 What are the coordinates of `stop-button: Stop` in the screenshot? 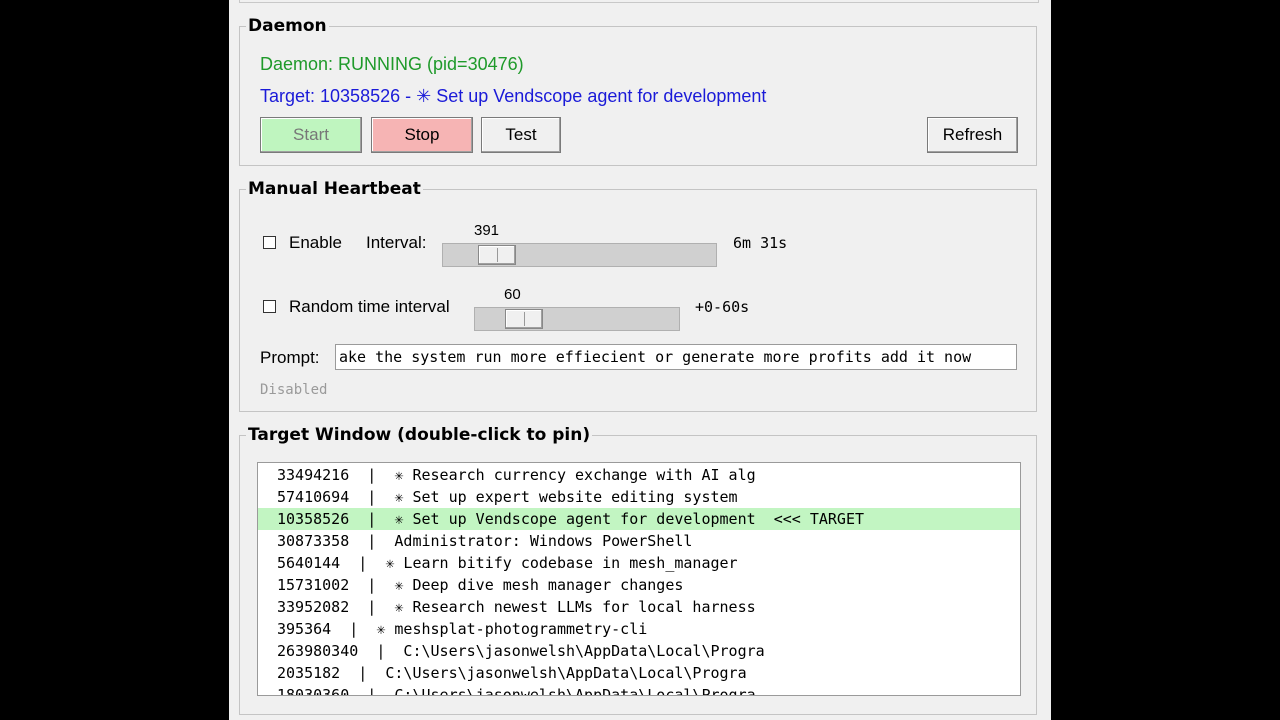 It's located at (422, 135).